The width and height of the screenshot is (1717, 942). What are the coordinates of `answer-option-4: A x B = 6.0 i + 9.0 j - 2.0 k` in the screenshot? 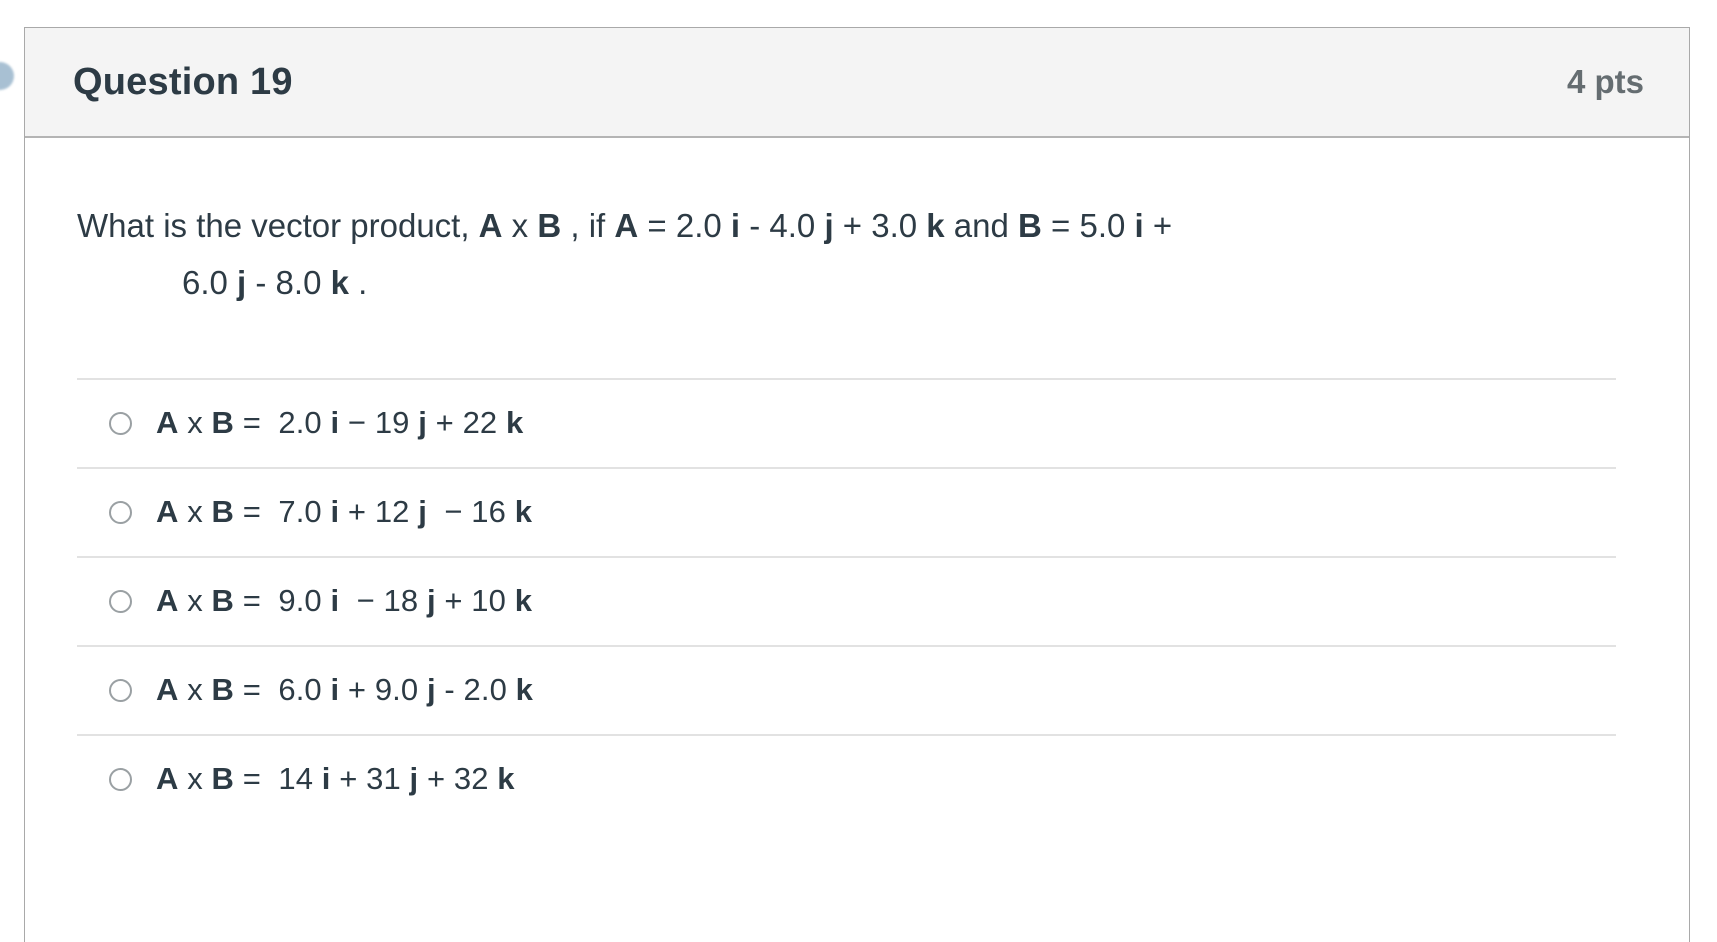 It's located at (846, 689).